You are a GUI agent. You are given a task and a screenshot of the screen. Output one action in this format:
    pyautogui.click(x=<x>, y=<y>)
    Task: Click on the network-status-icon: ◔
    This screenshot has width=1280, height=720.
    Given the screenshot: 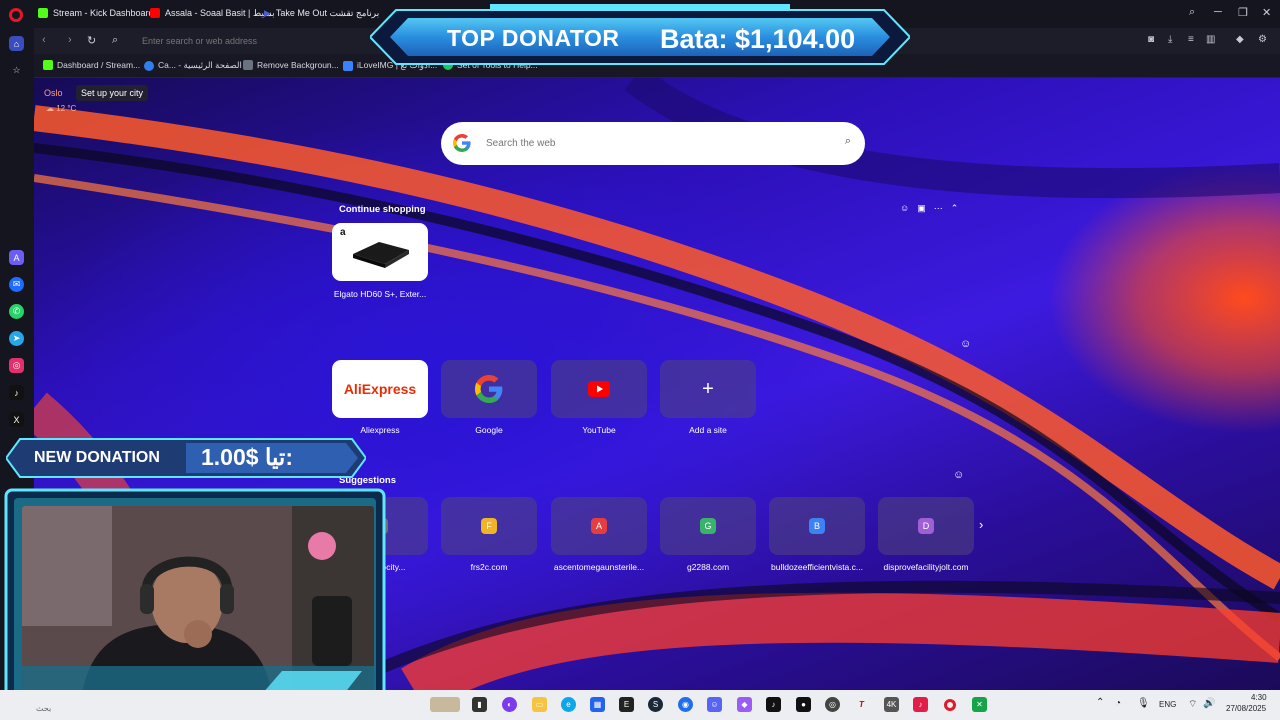 What is the action you would take?
    pyautogui.click(x=1118, y=703)
    